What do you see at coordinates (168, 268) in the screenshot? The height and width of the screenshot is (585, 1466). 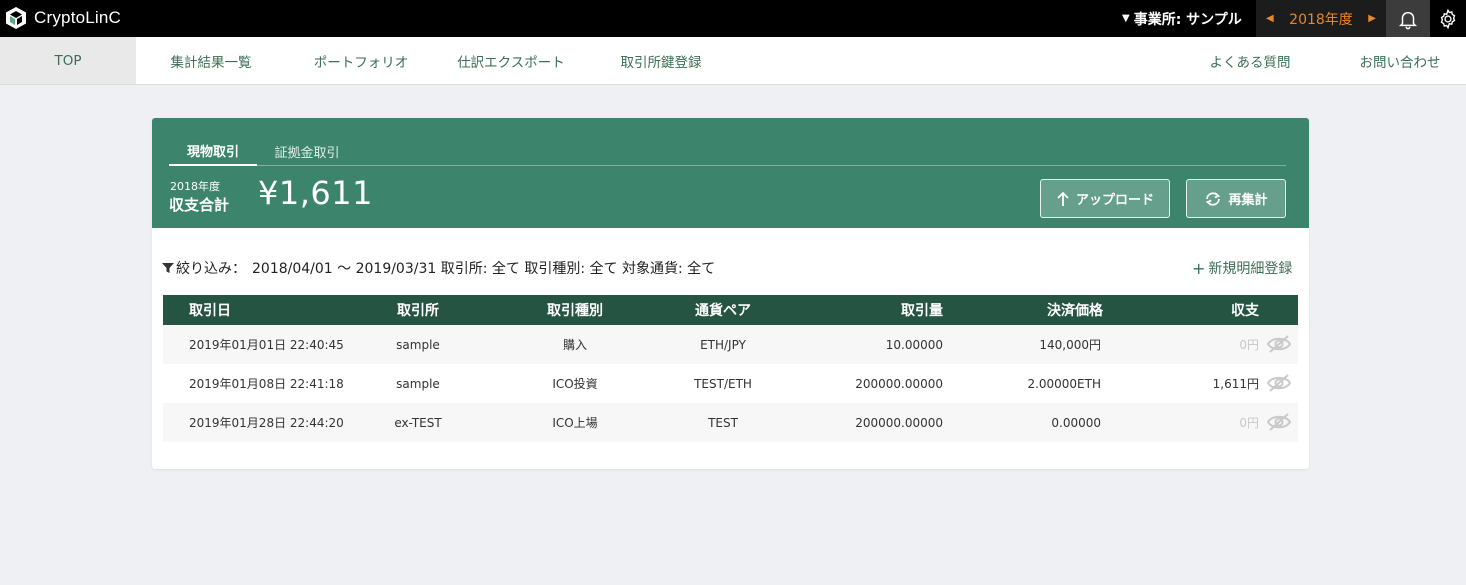 I see `filter-icon` at bounding box center [168, 268].